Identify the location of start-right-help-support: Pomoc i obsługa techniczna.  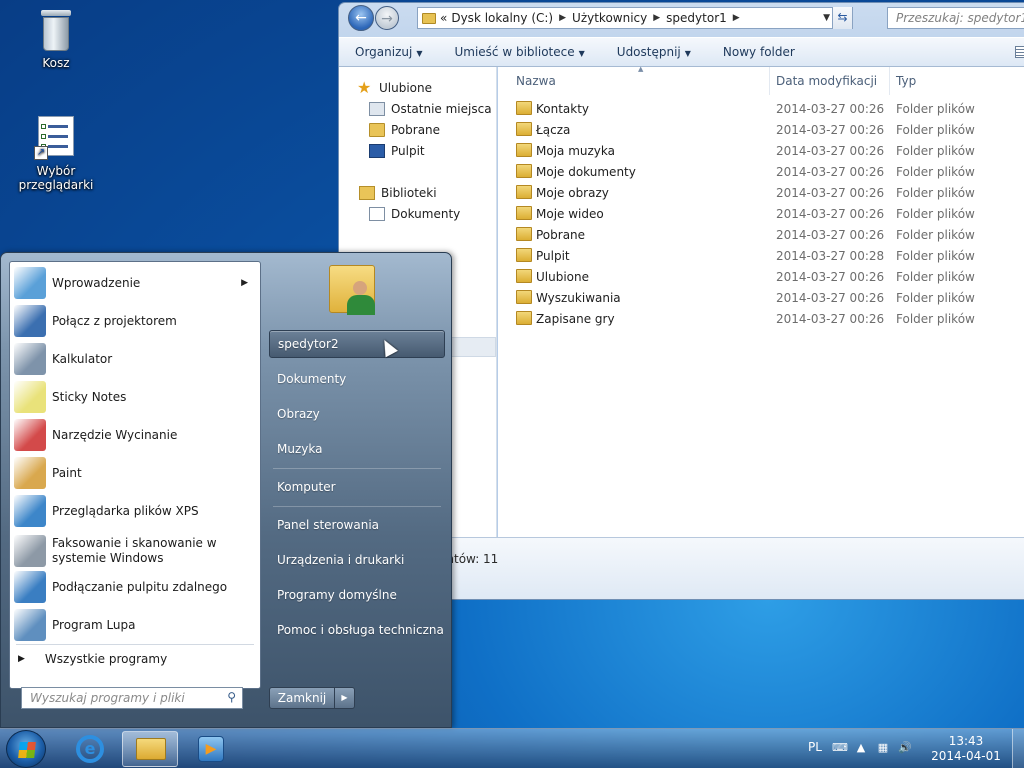
(357, 630).